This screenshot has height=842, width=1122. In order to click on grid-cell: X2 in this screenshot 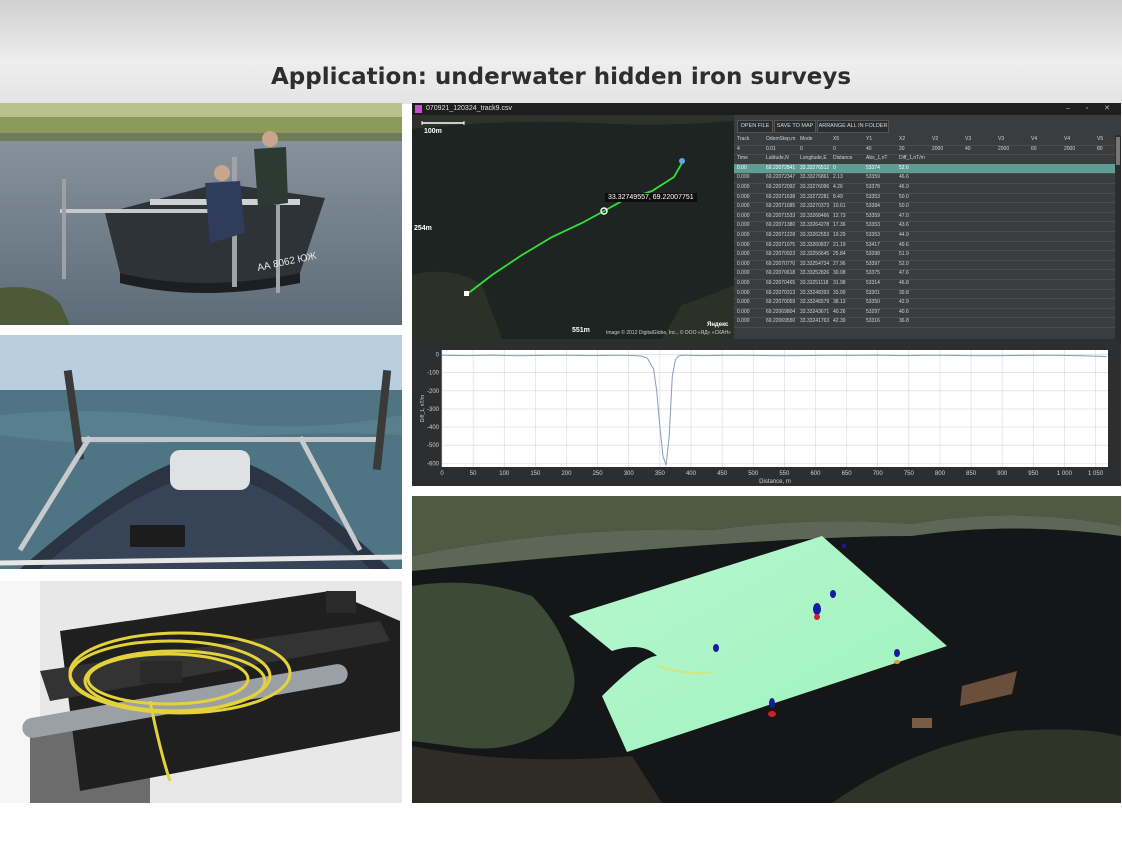, I will do `click(902, 139)`.